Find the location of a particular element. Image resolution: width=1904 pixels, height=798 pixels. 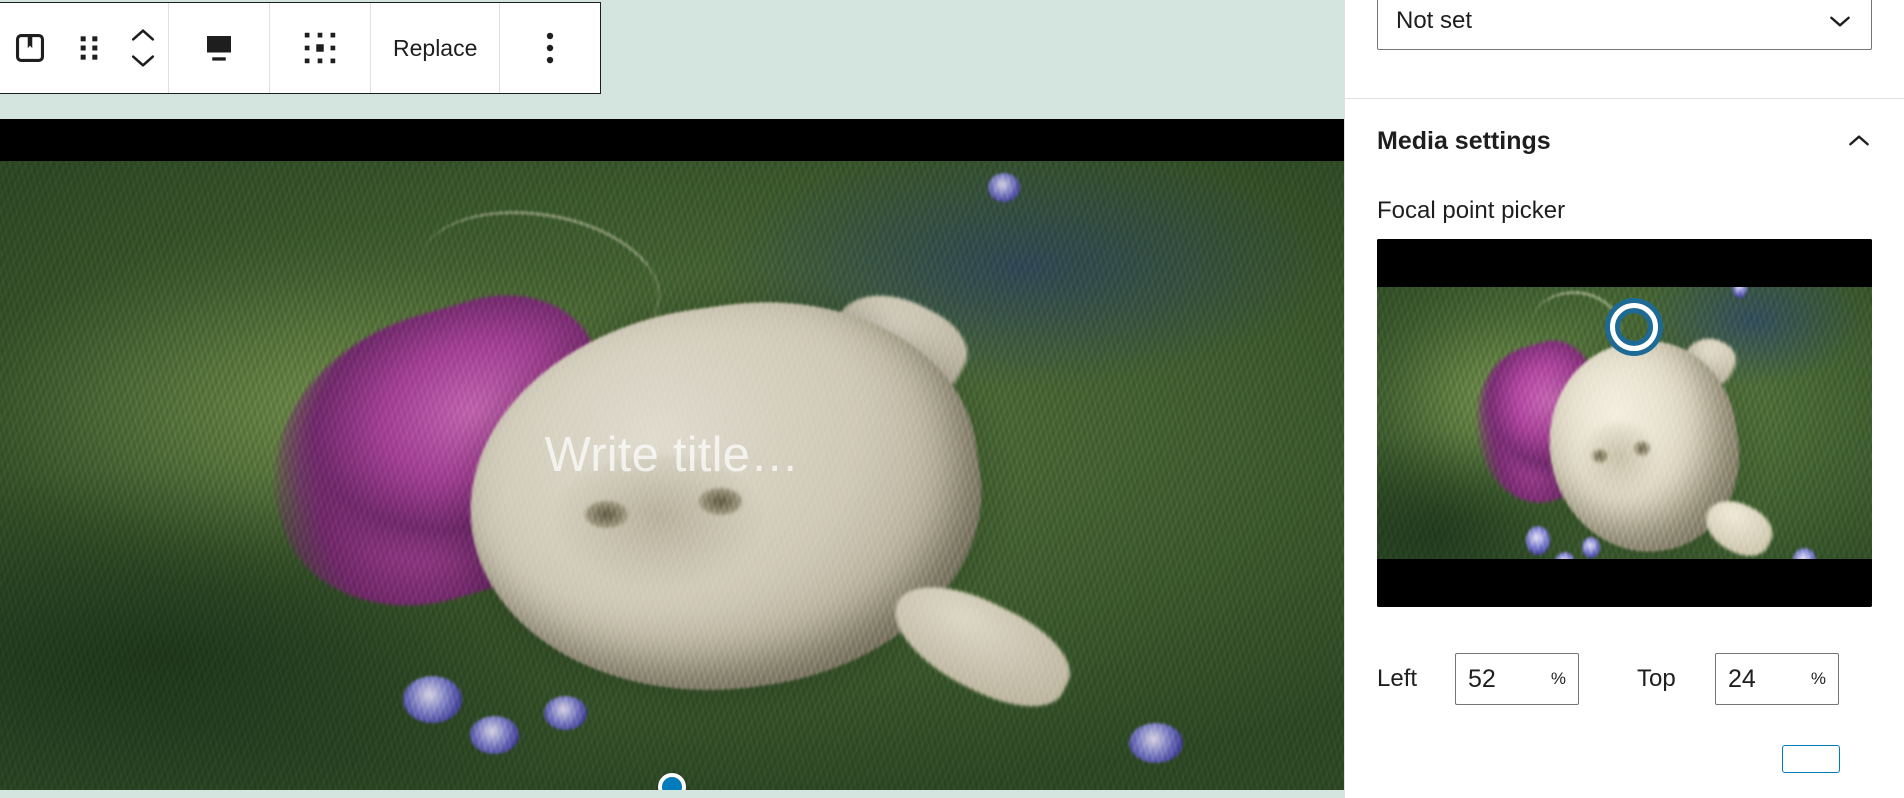

replace-button: Replace is located at coordinates (435, 48).